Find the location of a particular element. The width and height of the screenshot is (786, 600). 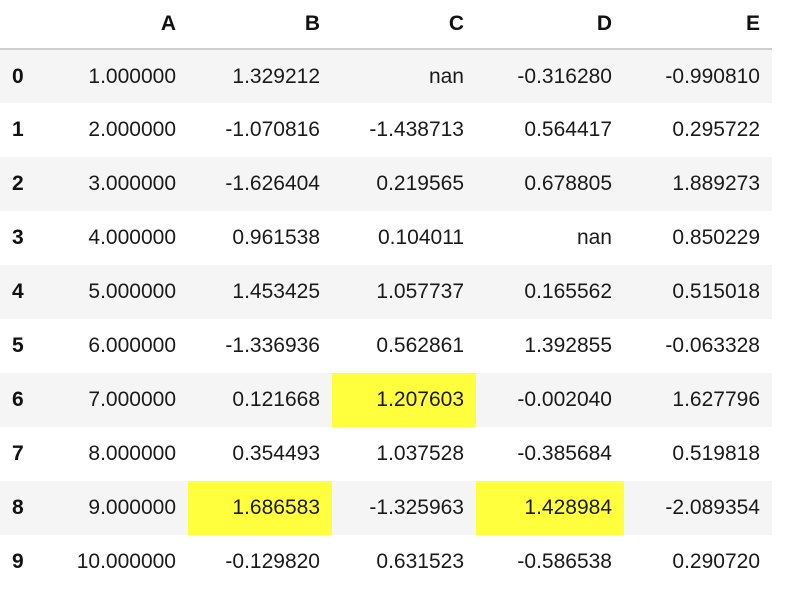

table-cell: 1.889273 is located at coordinates (716, 183).